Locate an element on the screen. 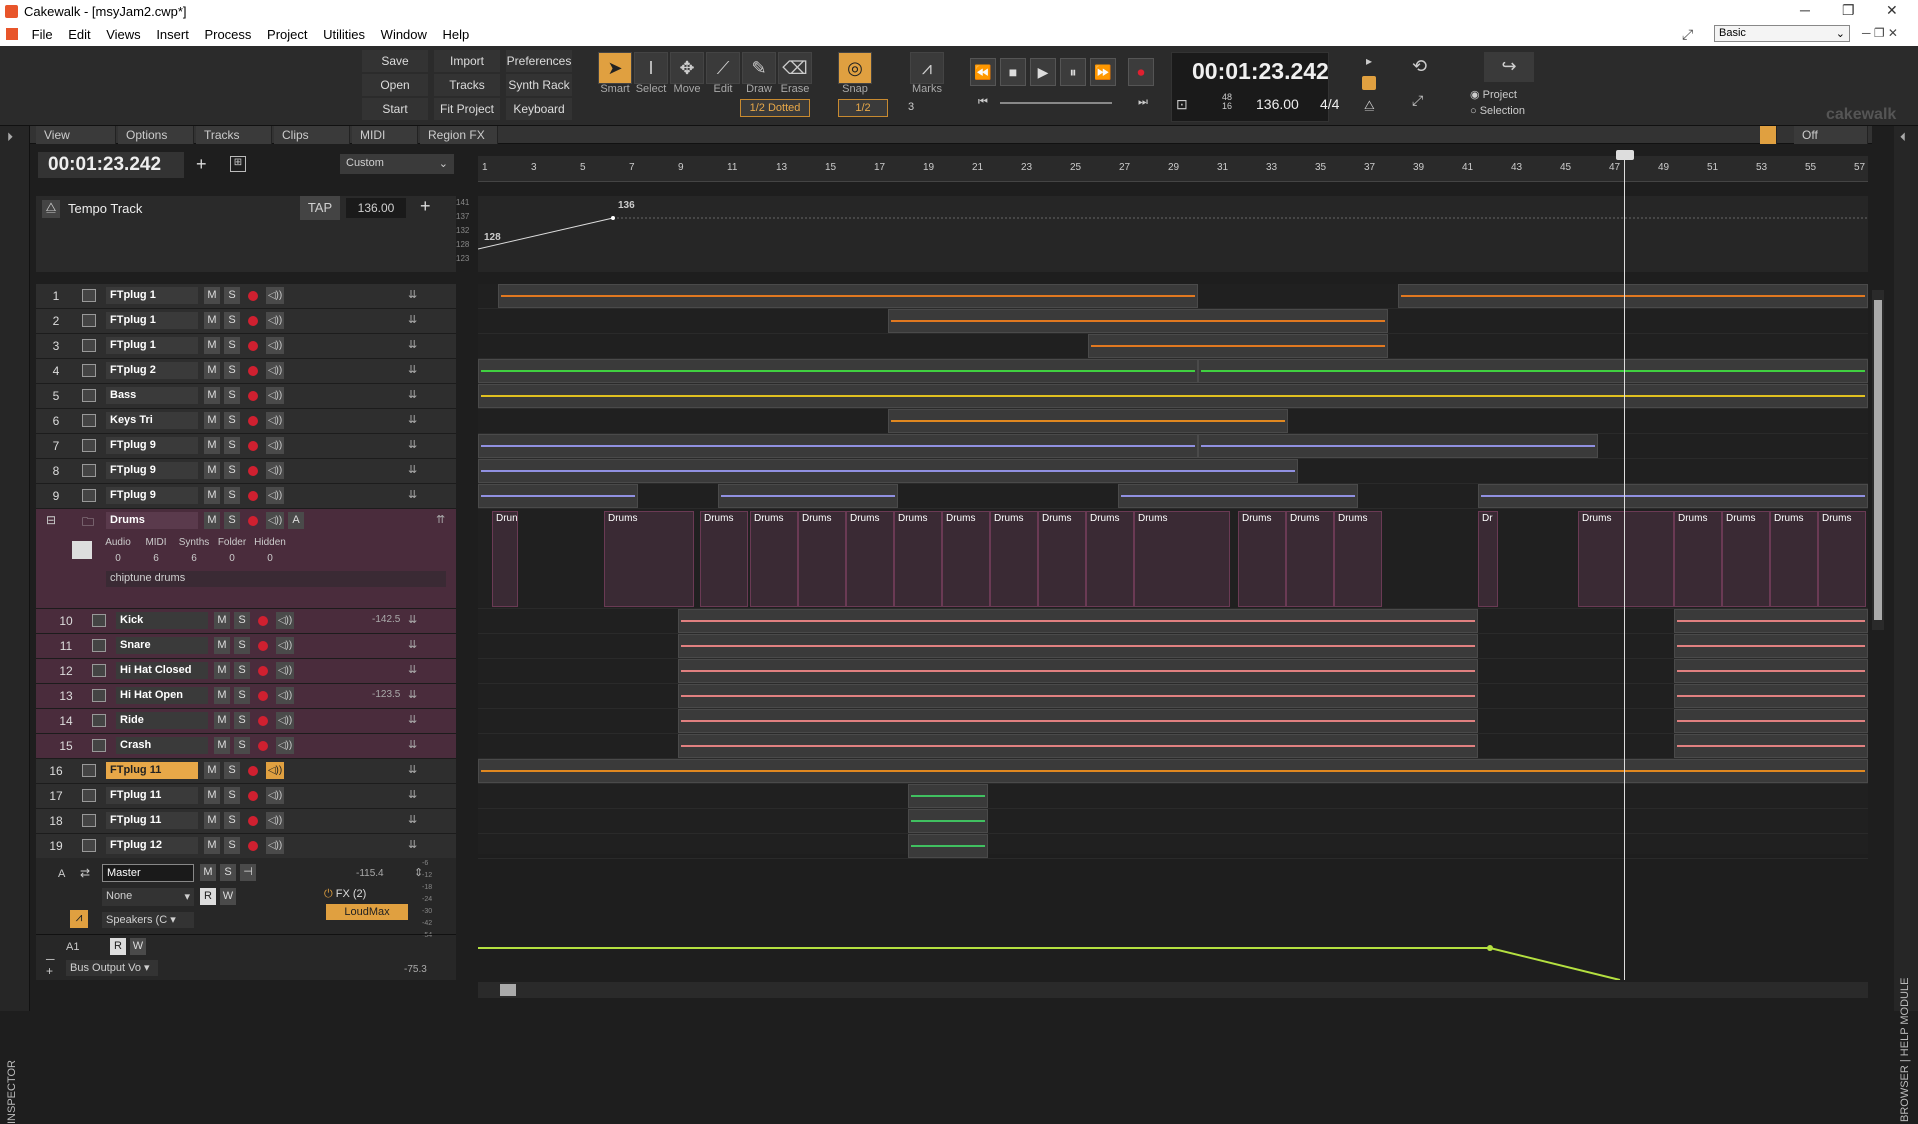 Image resolution: width=1918 pixels, height=1124 pixels. track-header: 5 Bass M S ◁)) ⇊ is located at coordinates (246, 396).